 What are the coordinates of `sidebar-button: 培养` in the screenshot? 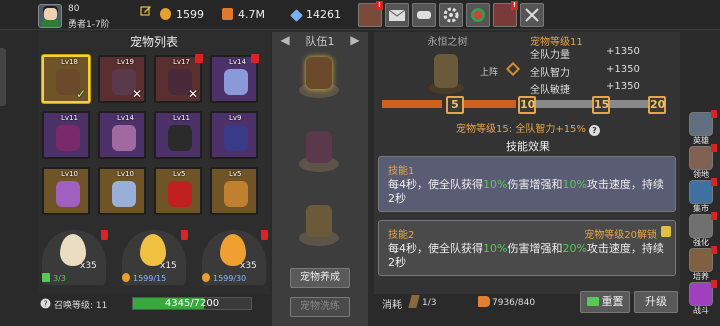 It's located at (701, 265).